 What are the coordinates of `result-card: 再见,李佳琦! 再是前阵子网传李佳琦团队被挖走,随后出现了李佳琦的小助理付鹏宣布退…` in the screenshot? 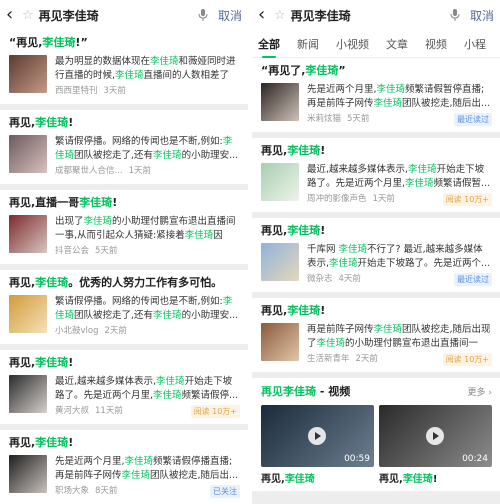 It's located at (376, 335).